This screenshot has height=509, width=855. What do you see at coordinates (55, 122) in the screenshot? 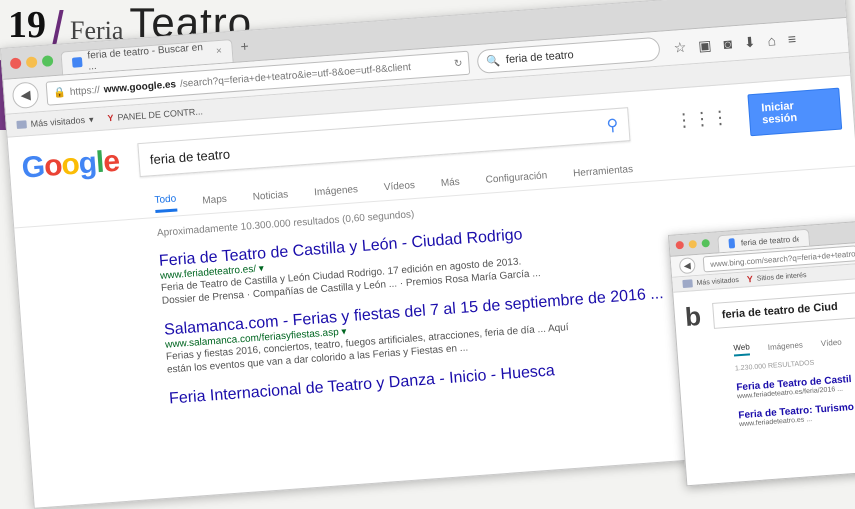
I see `bookmark-most-visited: Más visitados ▾` at bounding box center [55, 122].